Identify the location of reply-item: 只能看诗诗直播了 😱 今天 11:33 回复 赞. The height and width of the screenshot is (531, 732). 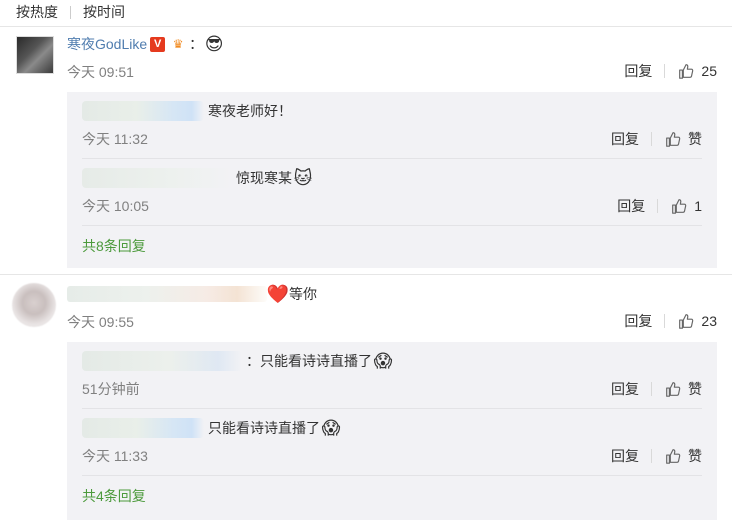
(392, 442).